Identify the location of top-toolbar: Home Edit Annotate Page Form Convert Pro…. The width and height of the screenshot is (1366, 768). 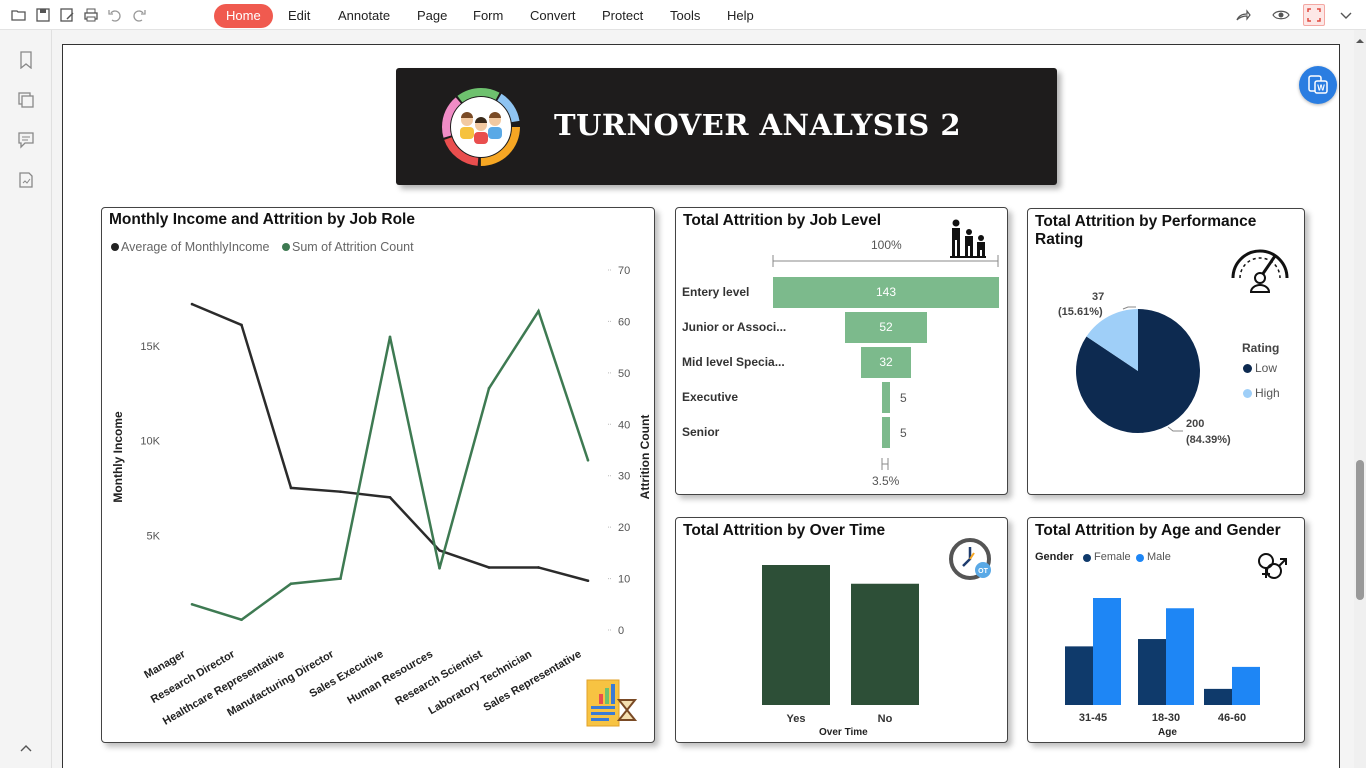
(683, 15).